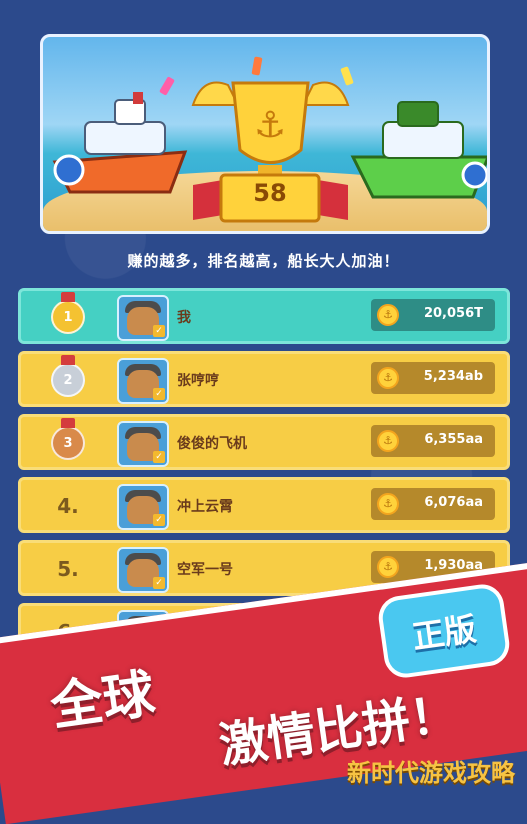 The image size is (527, 824). I want to click on gold-medal-icon: 1, so click(68, 313).